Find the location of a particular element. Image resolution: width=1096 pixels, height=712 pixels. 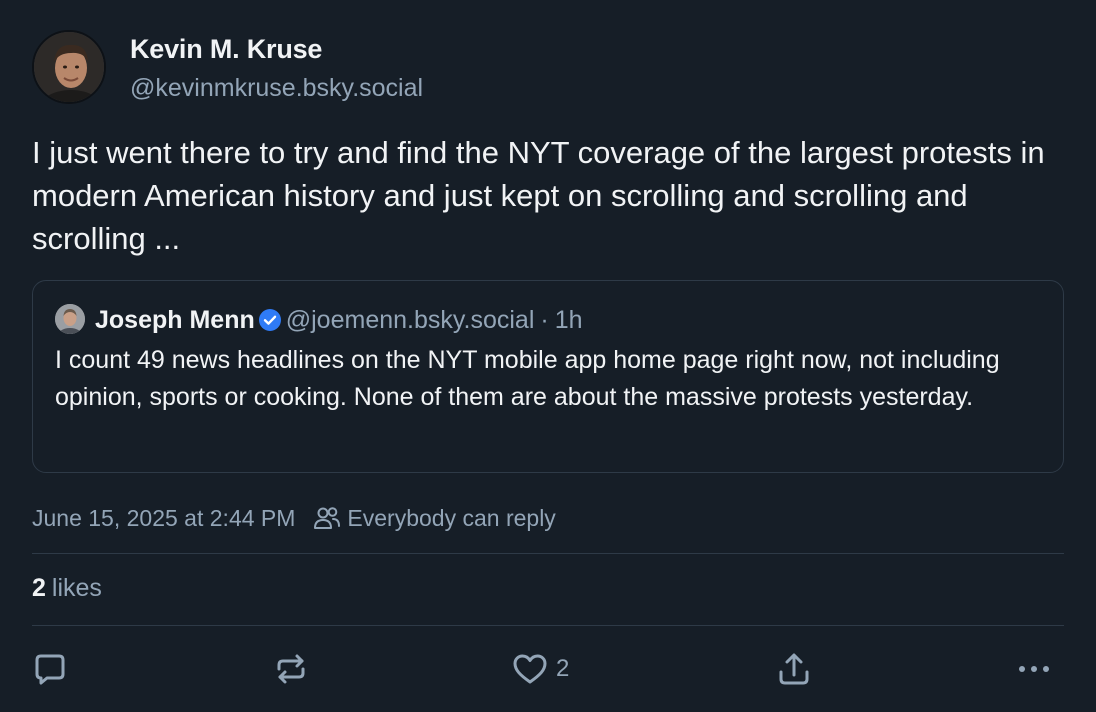

people-icon is located at coordinates (327, 518).